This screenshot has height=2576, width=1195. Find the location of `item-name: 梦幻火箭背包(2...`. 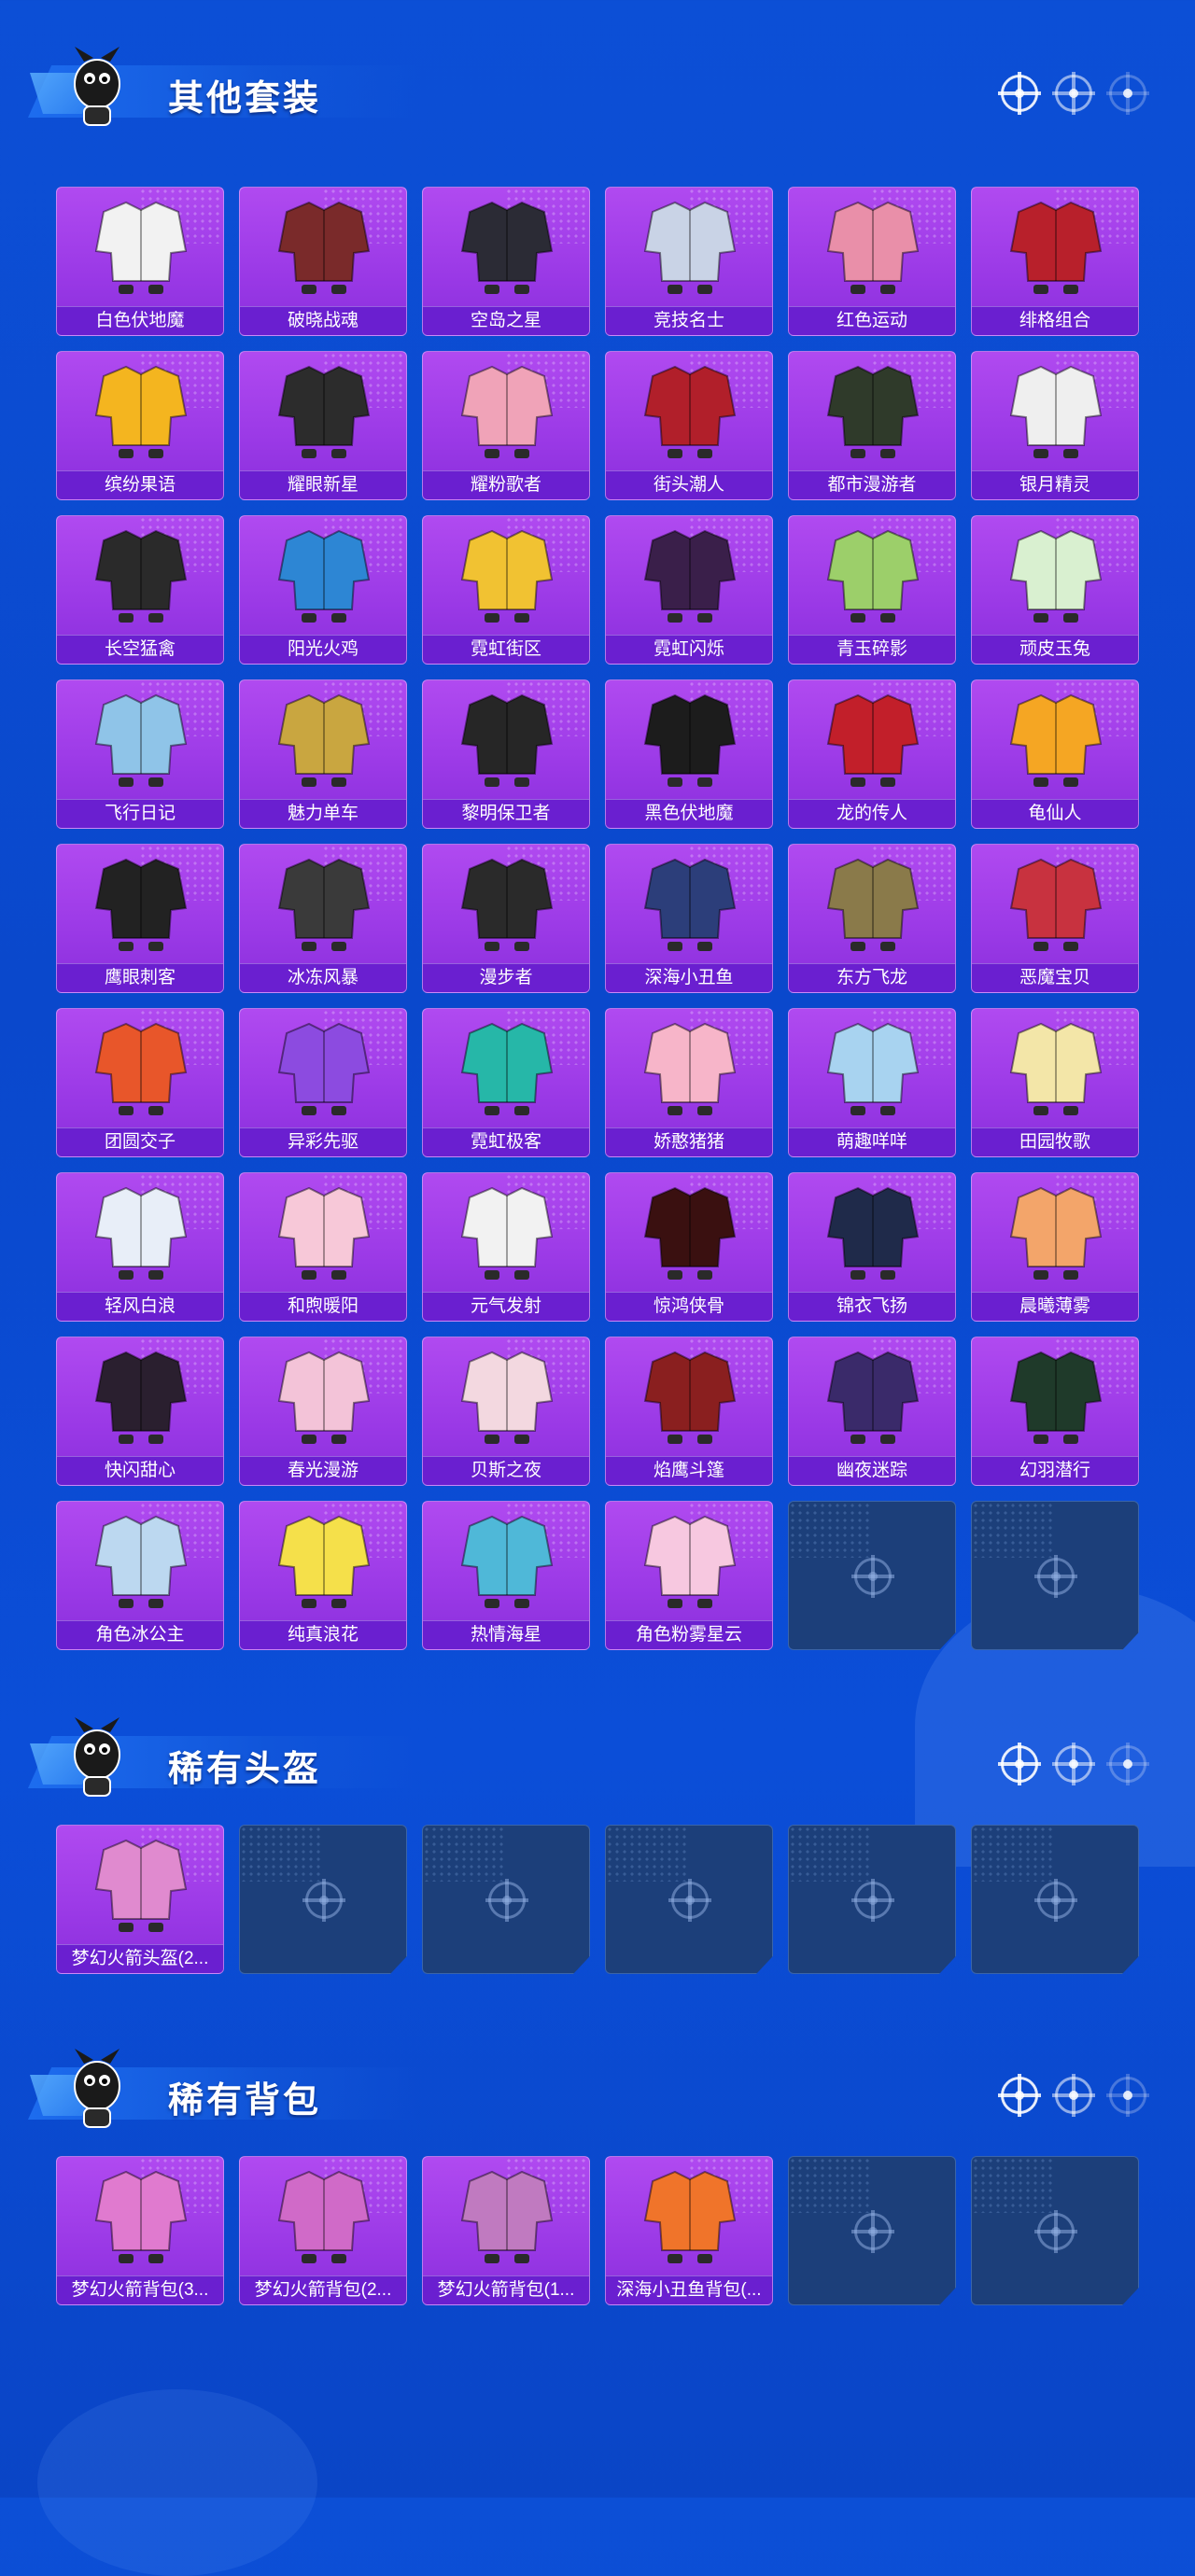

item-name: 梦幻火箭背包(2... is located at coordinates (323, 2289).